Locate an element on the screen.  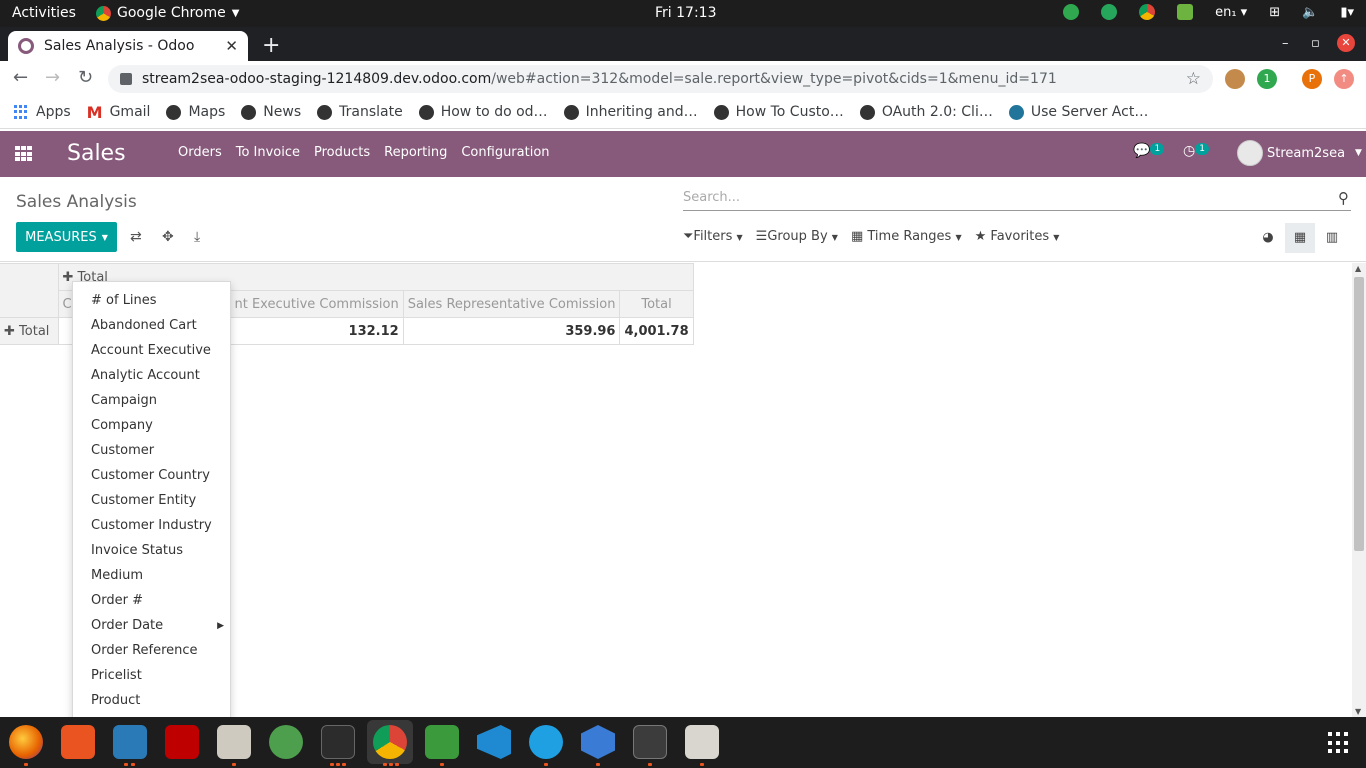
bookmark-gmail: M Gmail is located at coordinates (119, 112).